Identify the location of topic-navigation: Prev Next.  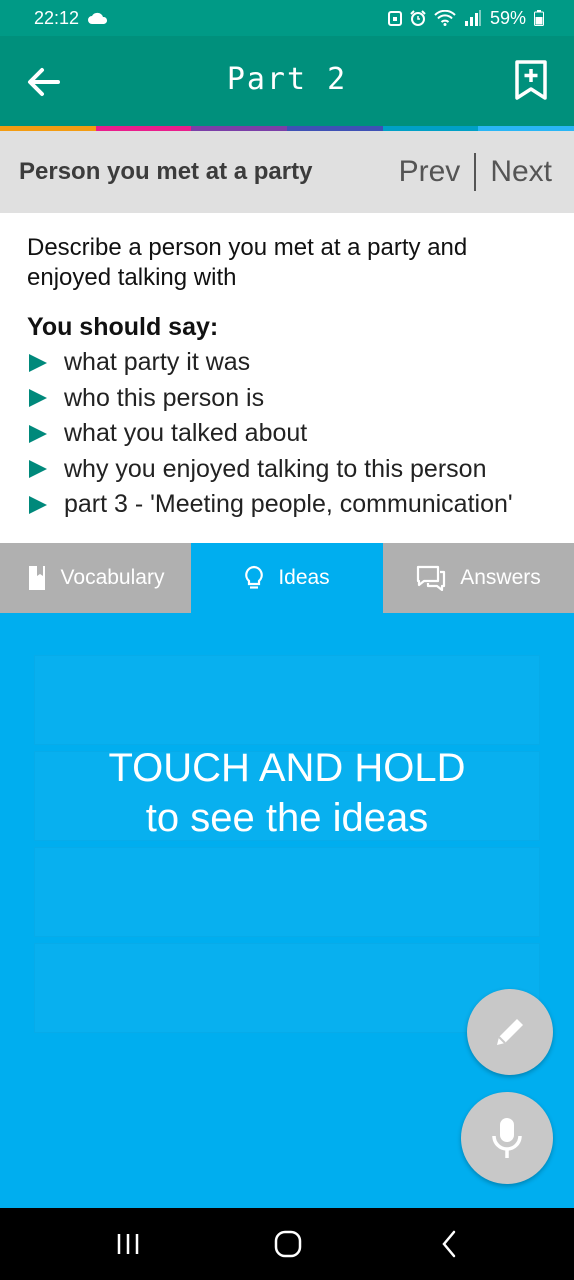
(475, 172).